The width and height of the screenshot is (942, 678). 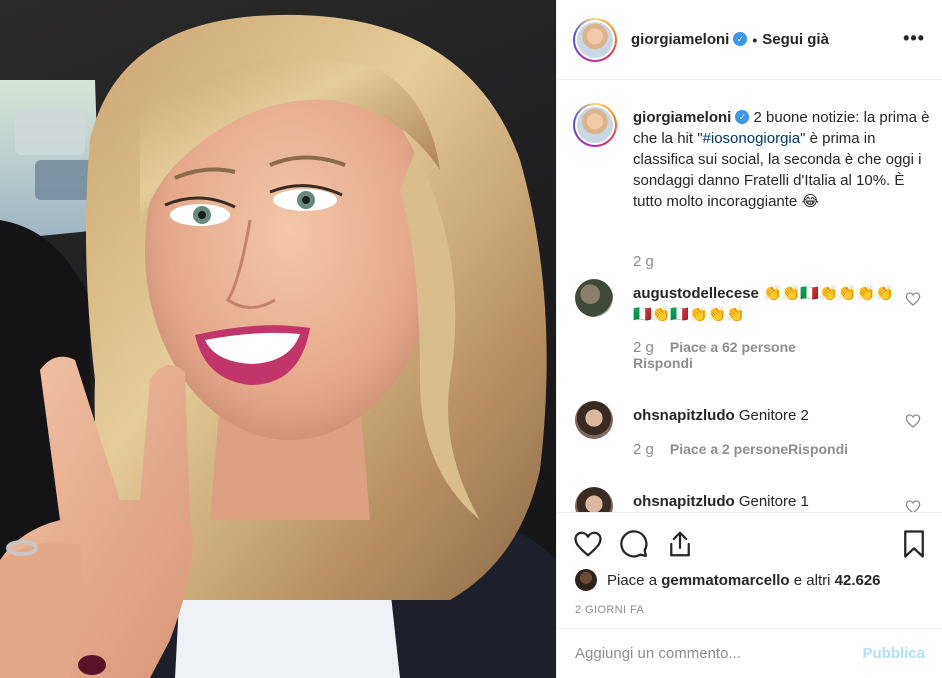 What do you see at coordinates (632, 580) in the screenshot?
I see `likes-prefix: Piace a` at bounding box center [632, 580].